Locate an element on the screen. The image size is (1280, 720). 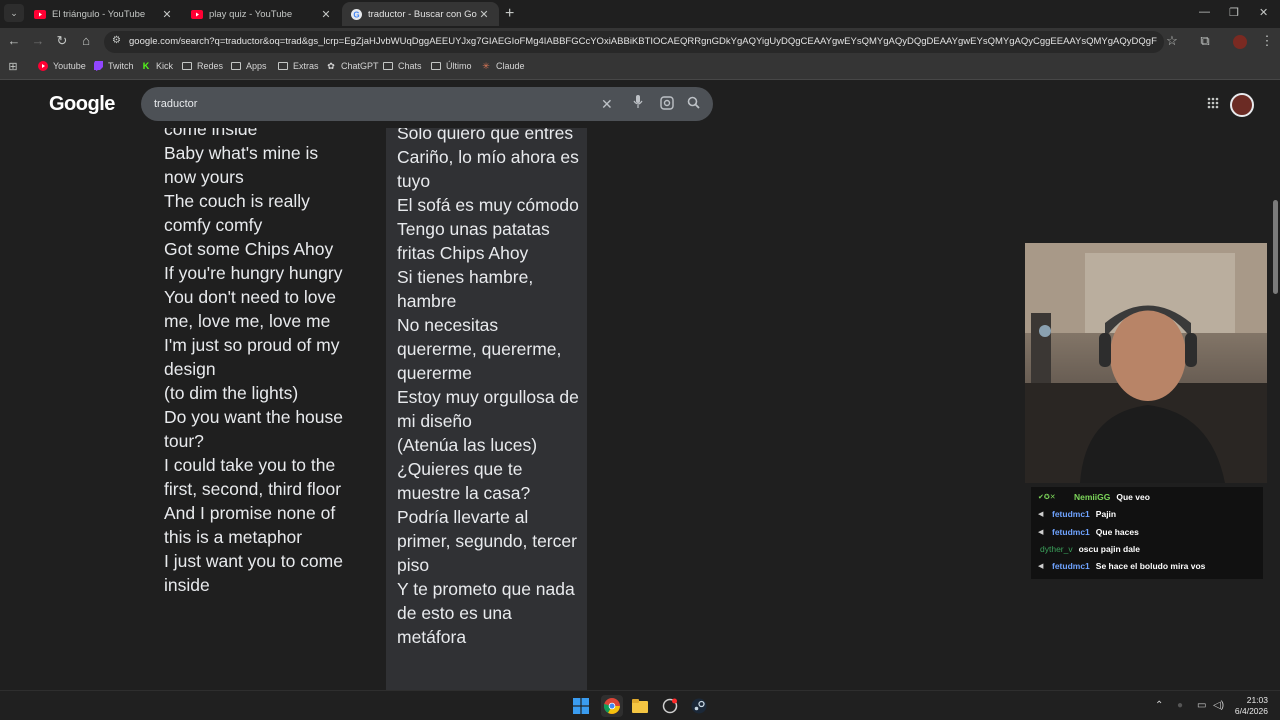
google-logo: Google is located at coordinates (82, 104).